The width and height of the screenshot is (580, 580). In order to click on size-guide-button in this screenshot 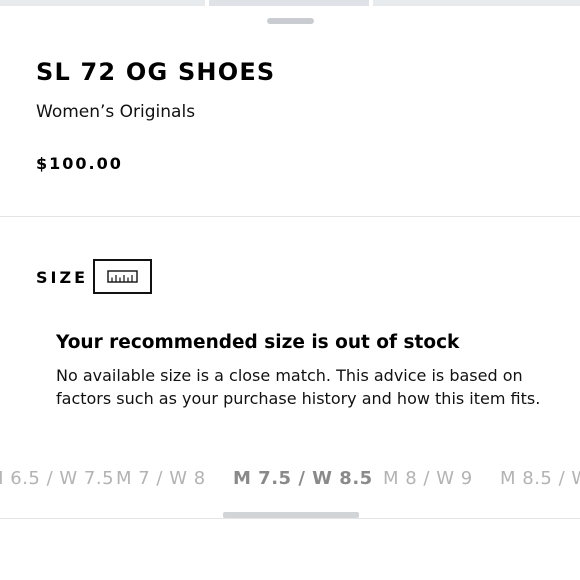, I will do `click(122, 276)`.